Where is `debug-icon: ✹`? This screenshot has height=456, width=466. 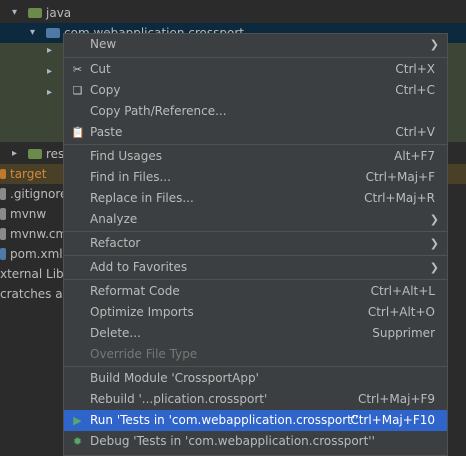
debug-icon: ✹ is located at coordinates (77, 441).